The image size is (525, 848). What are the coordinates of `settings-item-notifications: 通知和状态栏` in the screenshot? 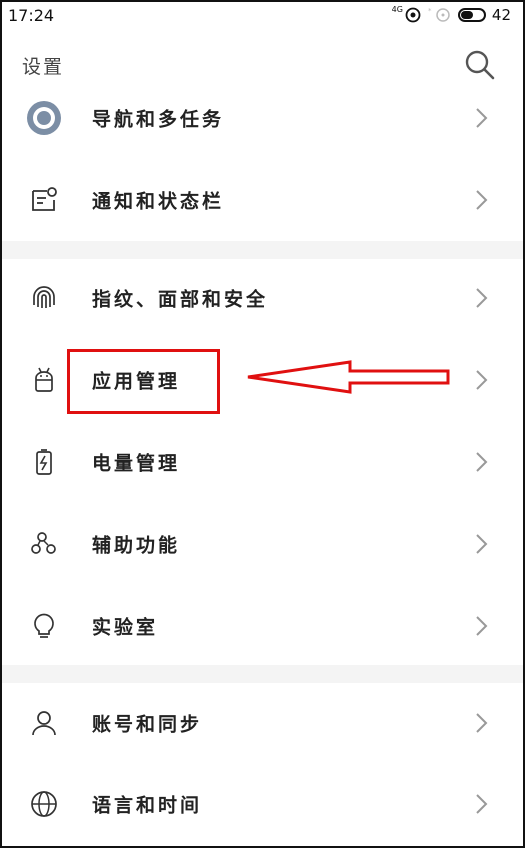 It's located at (262, 200).